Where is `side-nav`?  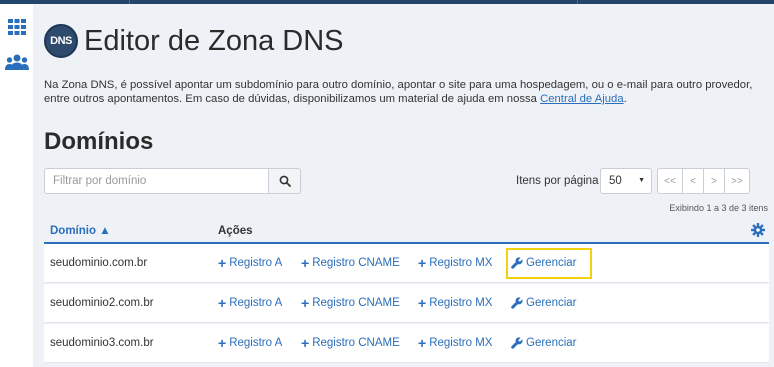 side-nav is located at coordinates (16, 185).